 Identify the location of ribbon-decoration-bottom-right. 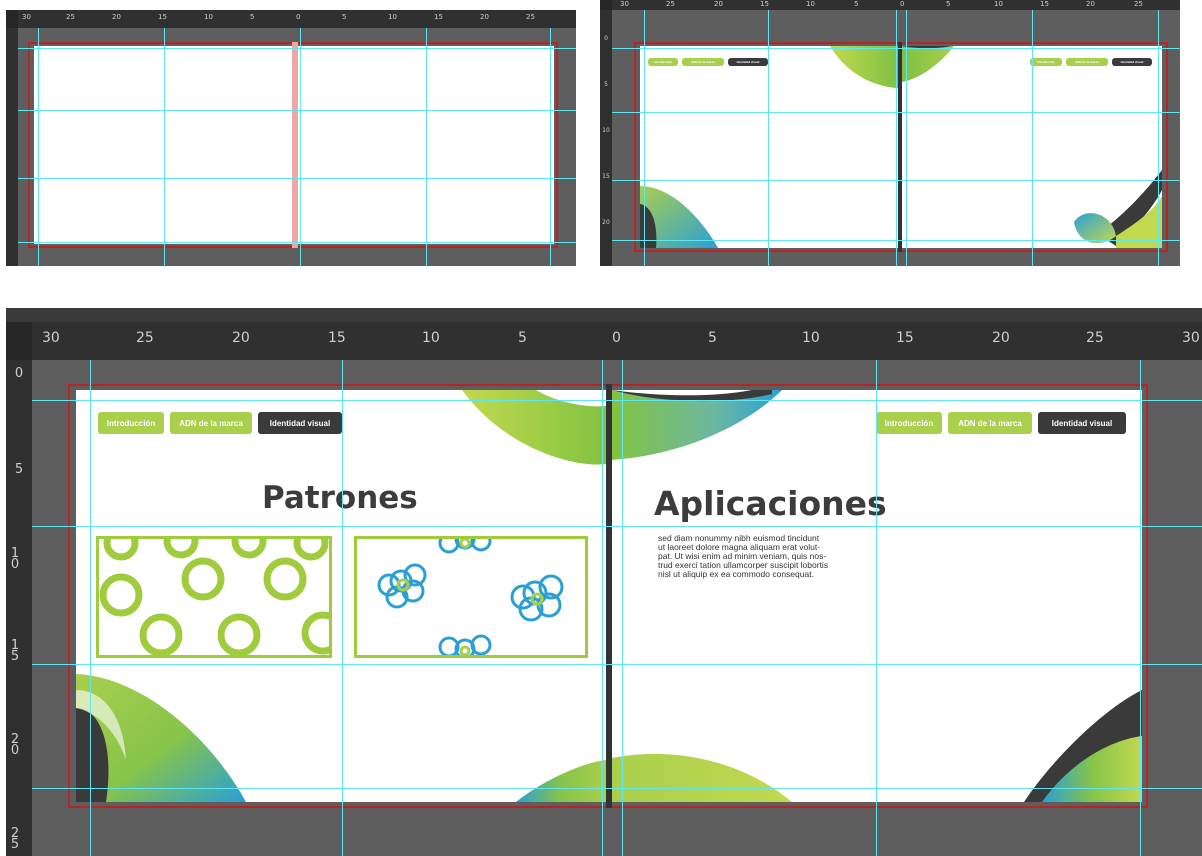
(1083, 746).